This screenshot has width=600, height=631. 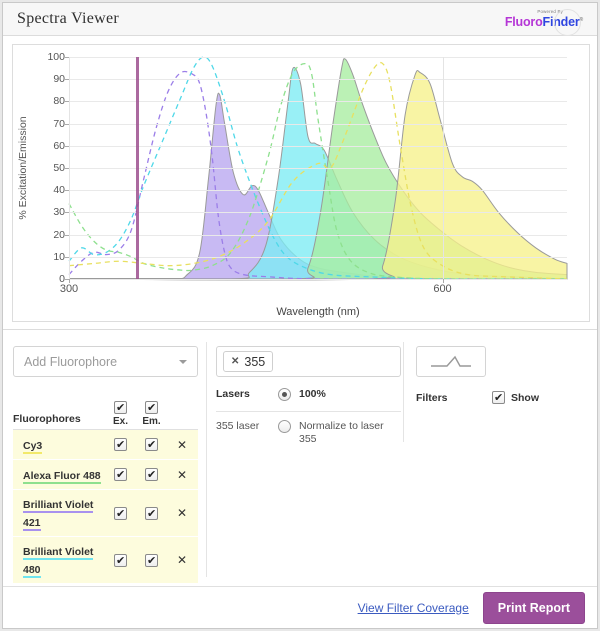 What do you see at coordinates (47, 419) in the screenshot?
I see `column-header-fluorophores: Fluorophores` at bounding box center [47, 419].